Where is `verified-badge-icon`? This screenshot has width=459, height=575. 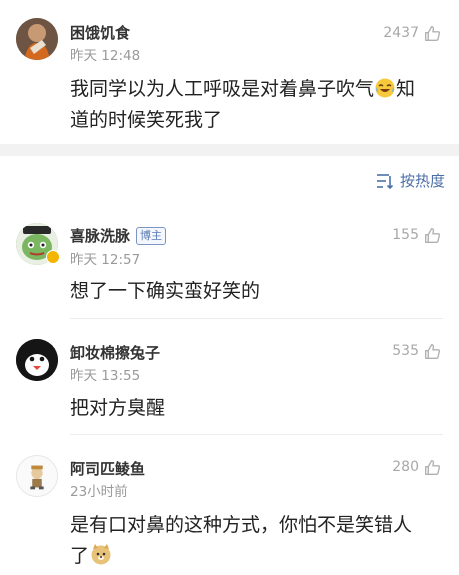
verified-badge-icon is located at coordinates (53, 257).